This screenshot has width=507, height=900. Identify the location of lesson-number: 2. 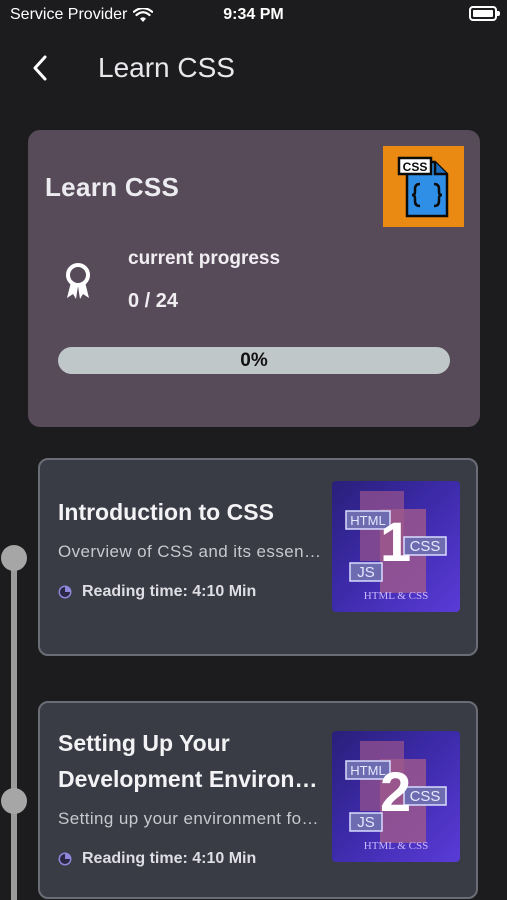
(396, 791).